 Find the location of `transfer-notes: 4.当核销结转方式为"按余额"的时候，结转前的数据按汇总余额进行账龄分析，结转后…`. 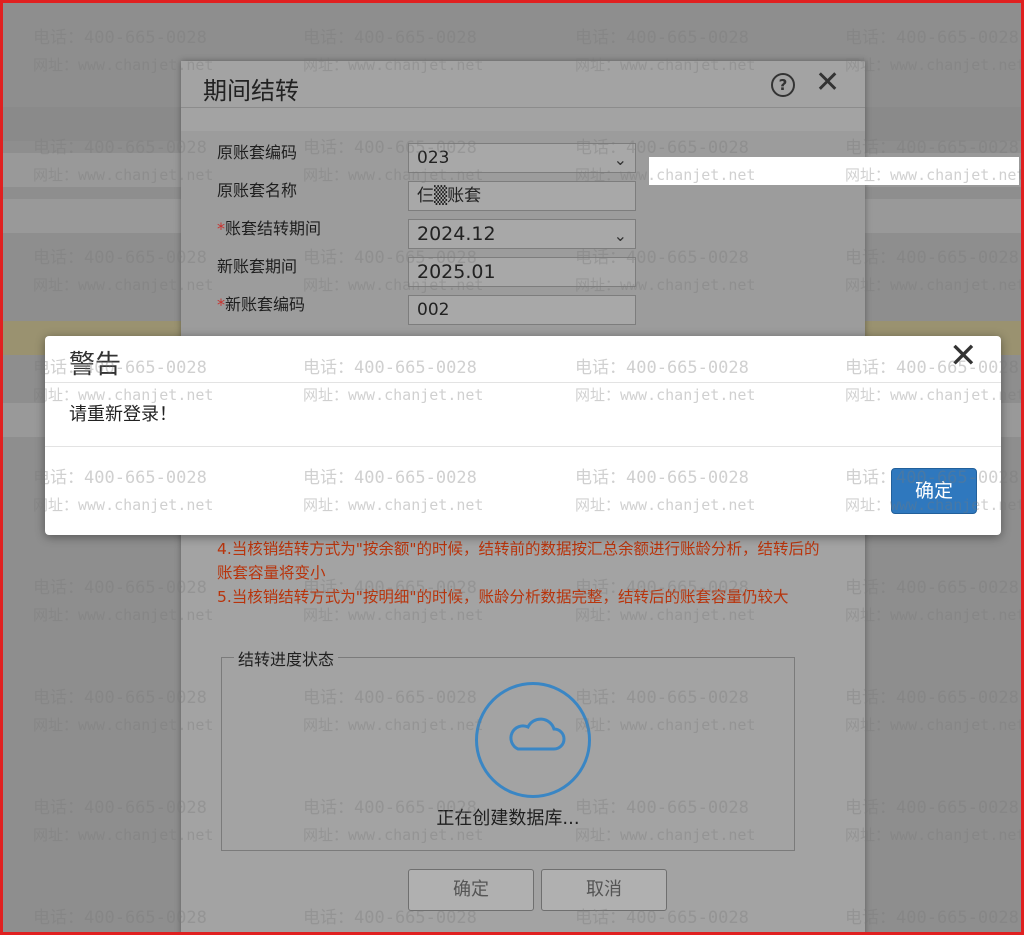

transfer-notes: 4.当核销结转方式为"按余额"的时候，结转前的数据按汇总余额进行账龄分析，结转后… is located at coordinates (522, 573).